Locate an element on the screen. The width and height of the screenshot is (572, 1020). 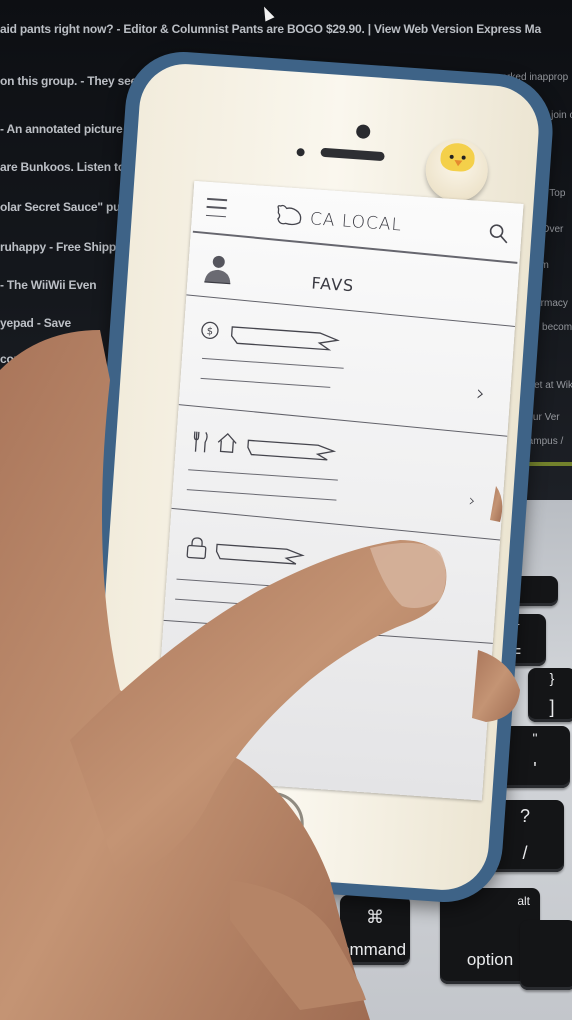
monitor-text-line: ruhappy - Free Shipp is located at coordinates (58, 247).